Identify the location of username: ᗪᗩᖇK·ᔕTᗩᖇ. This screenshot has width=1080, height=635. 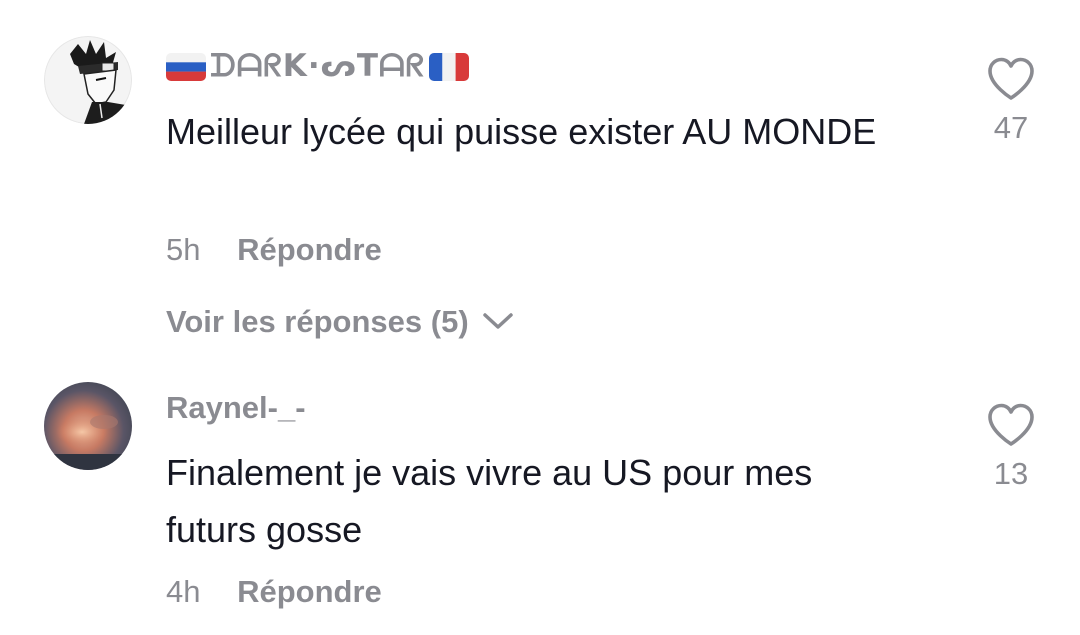
(318, 66).